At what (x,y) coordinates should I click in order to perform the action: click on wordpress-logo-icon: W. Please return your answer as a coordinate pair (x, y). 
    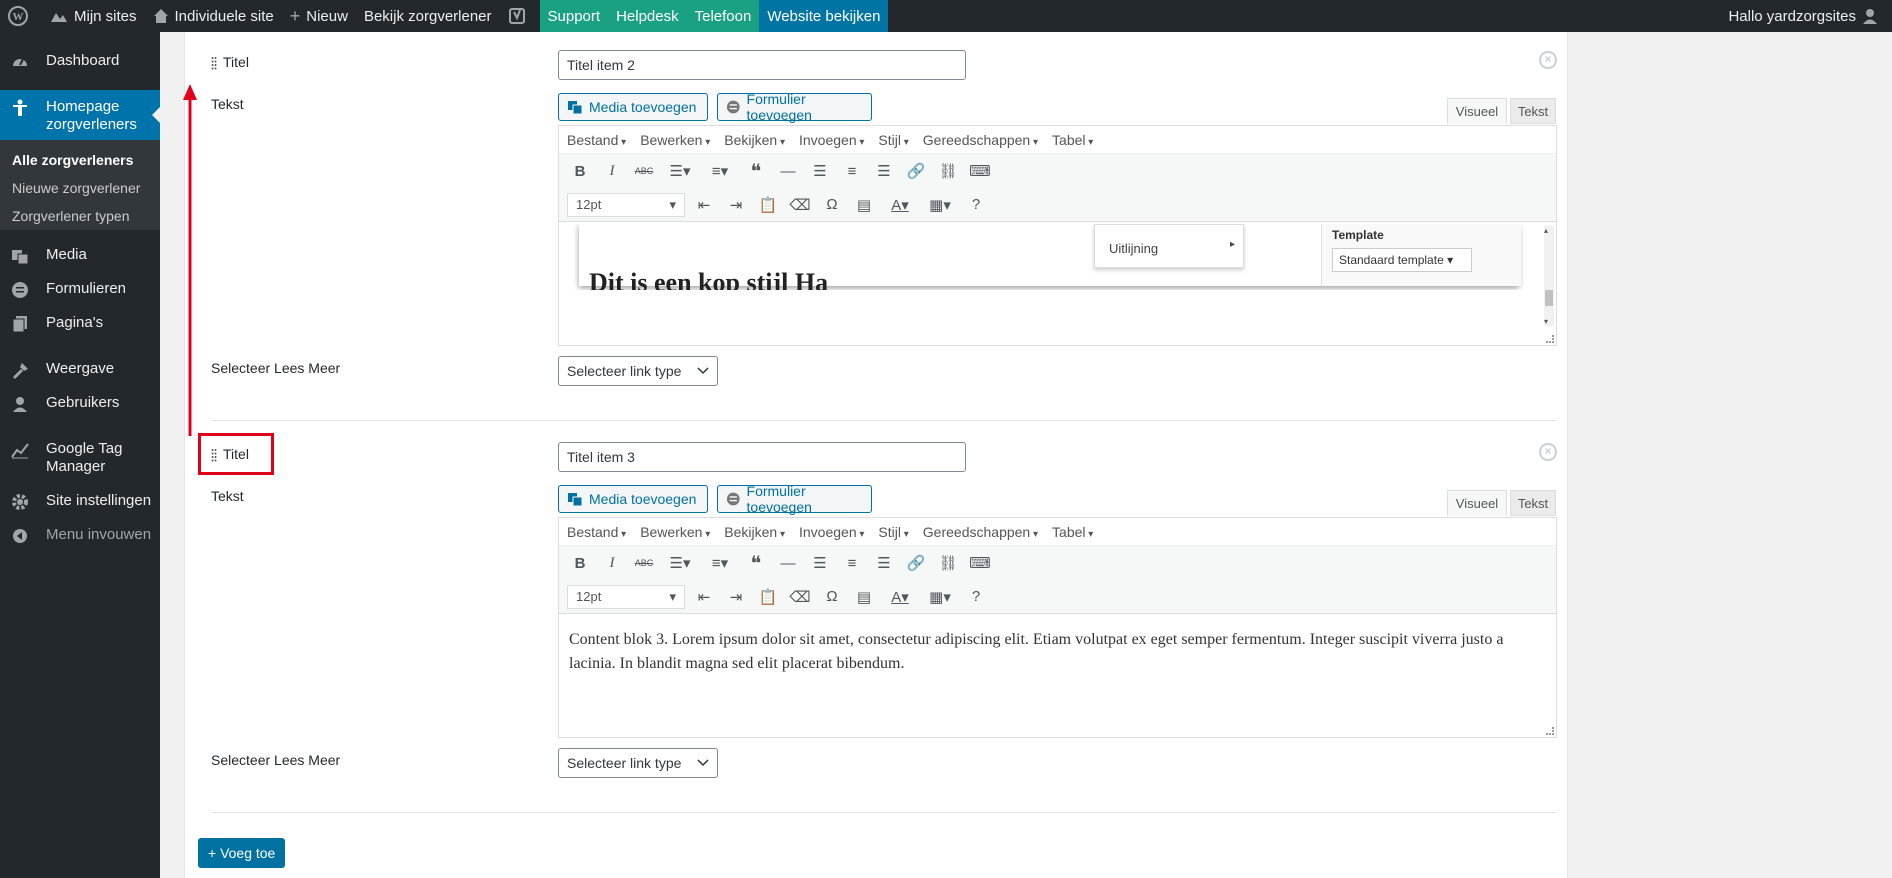
    Looking at the image, I should click on (21, 16).